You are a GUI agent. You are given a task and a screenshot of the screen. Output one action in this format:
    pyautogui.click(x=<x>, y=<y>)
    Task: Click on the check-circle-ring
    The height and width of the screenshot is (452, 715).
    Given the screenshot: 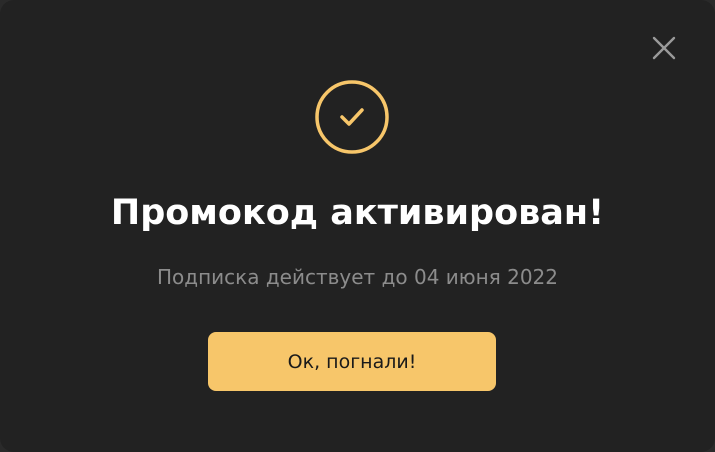 What is the action you would take?
    pyautogui.click(x=352, y=117)
    